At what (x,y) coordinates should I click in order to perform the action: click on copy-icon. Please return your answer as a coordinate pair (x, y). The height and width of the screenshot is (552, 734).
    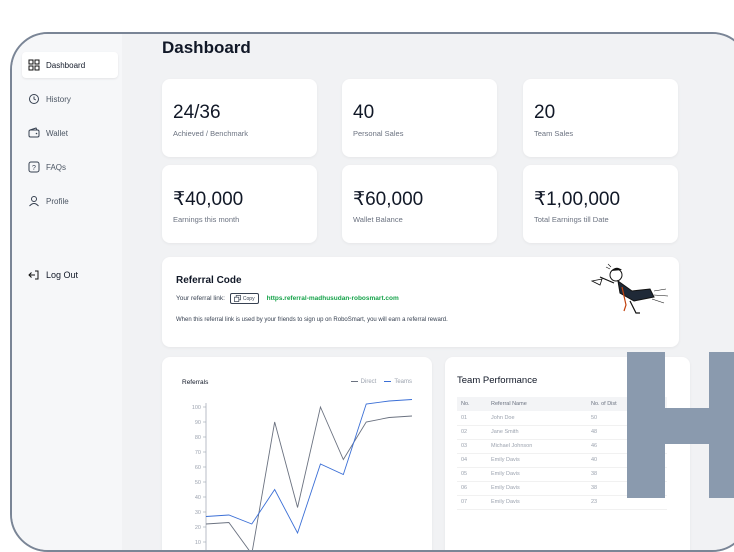
    Looking at the image, I should click on (237, 298).